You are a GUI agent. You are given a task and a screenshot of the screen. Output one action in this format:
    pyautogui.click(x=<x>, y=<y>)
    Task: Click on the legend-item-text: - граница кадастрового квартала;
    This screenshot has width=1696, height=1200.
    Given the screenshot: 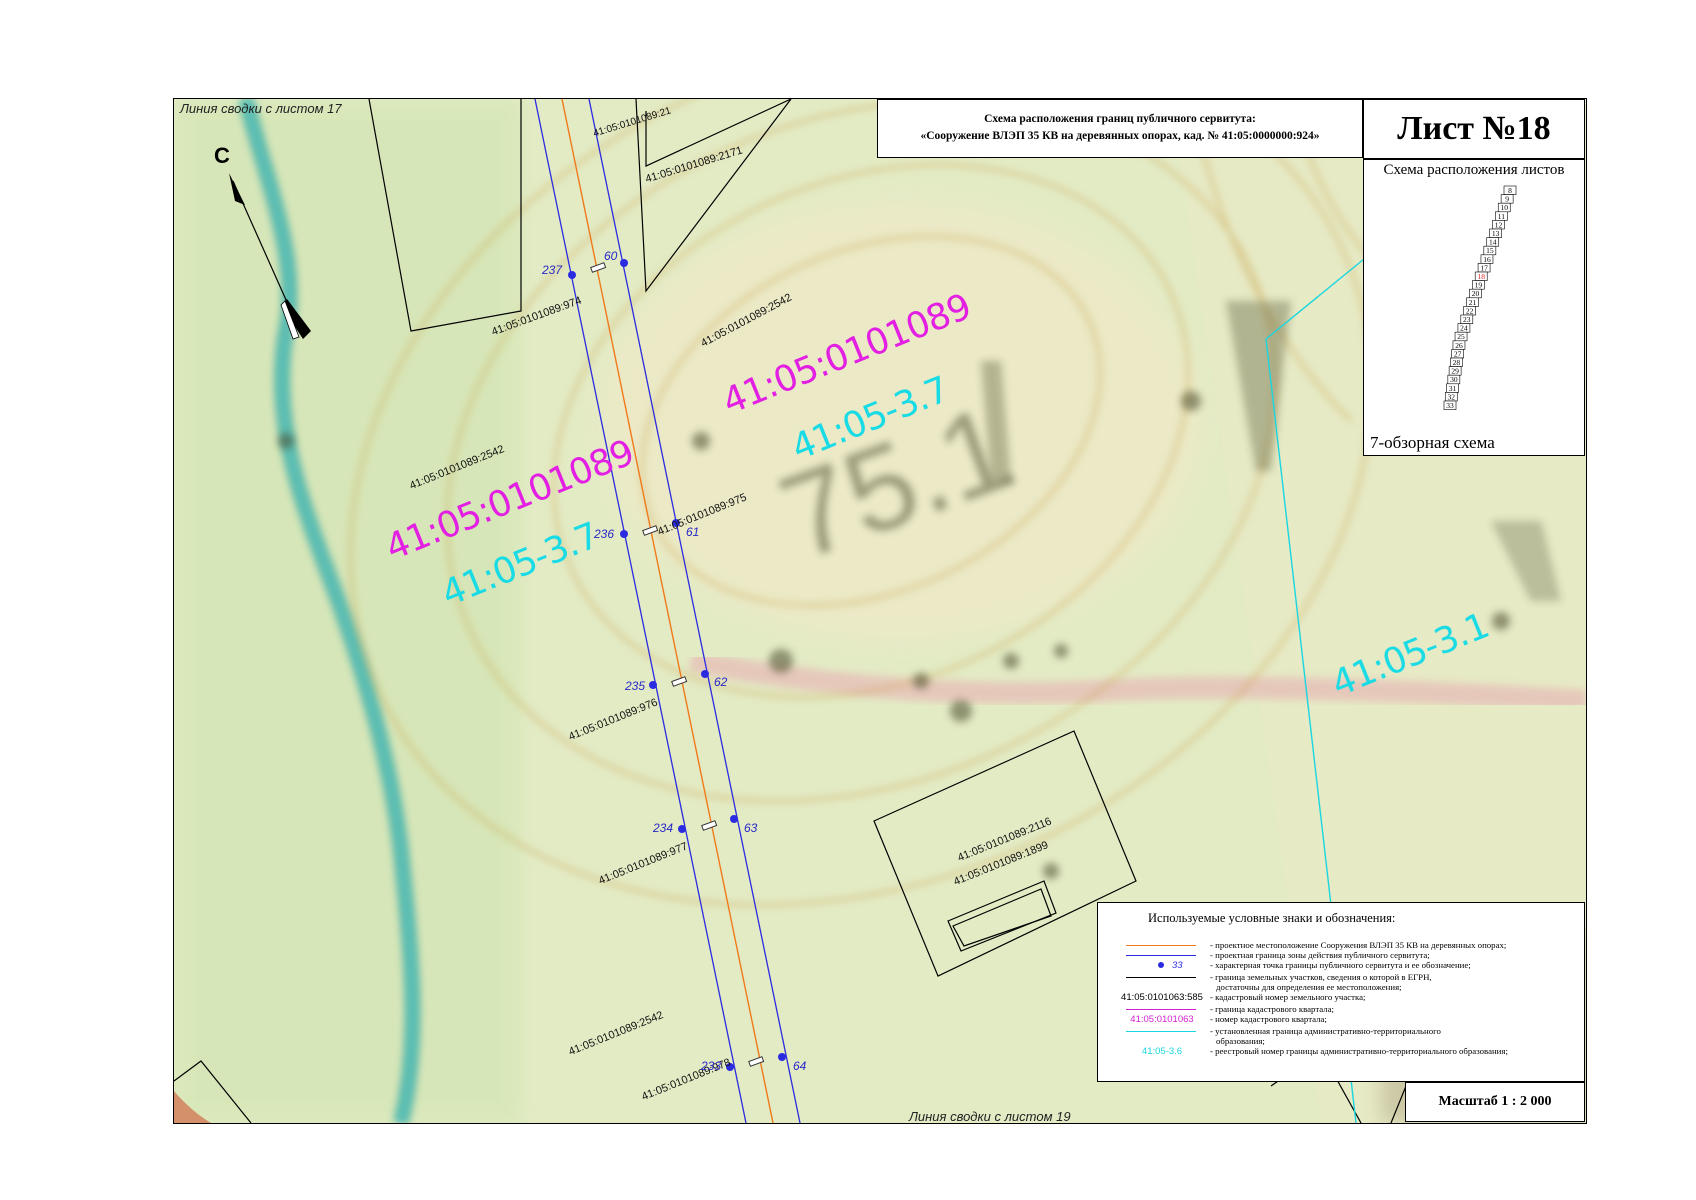 What is the action you would take?
    pyautogui.click(x=1272, y=1009)
    